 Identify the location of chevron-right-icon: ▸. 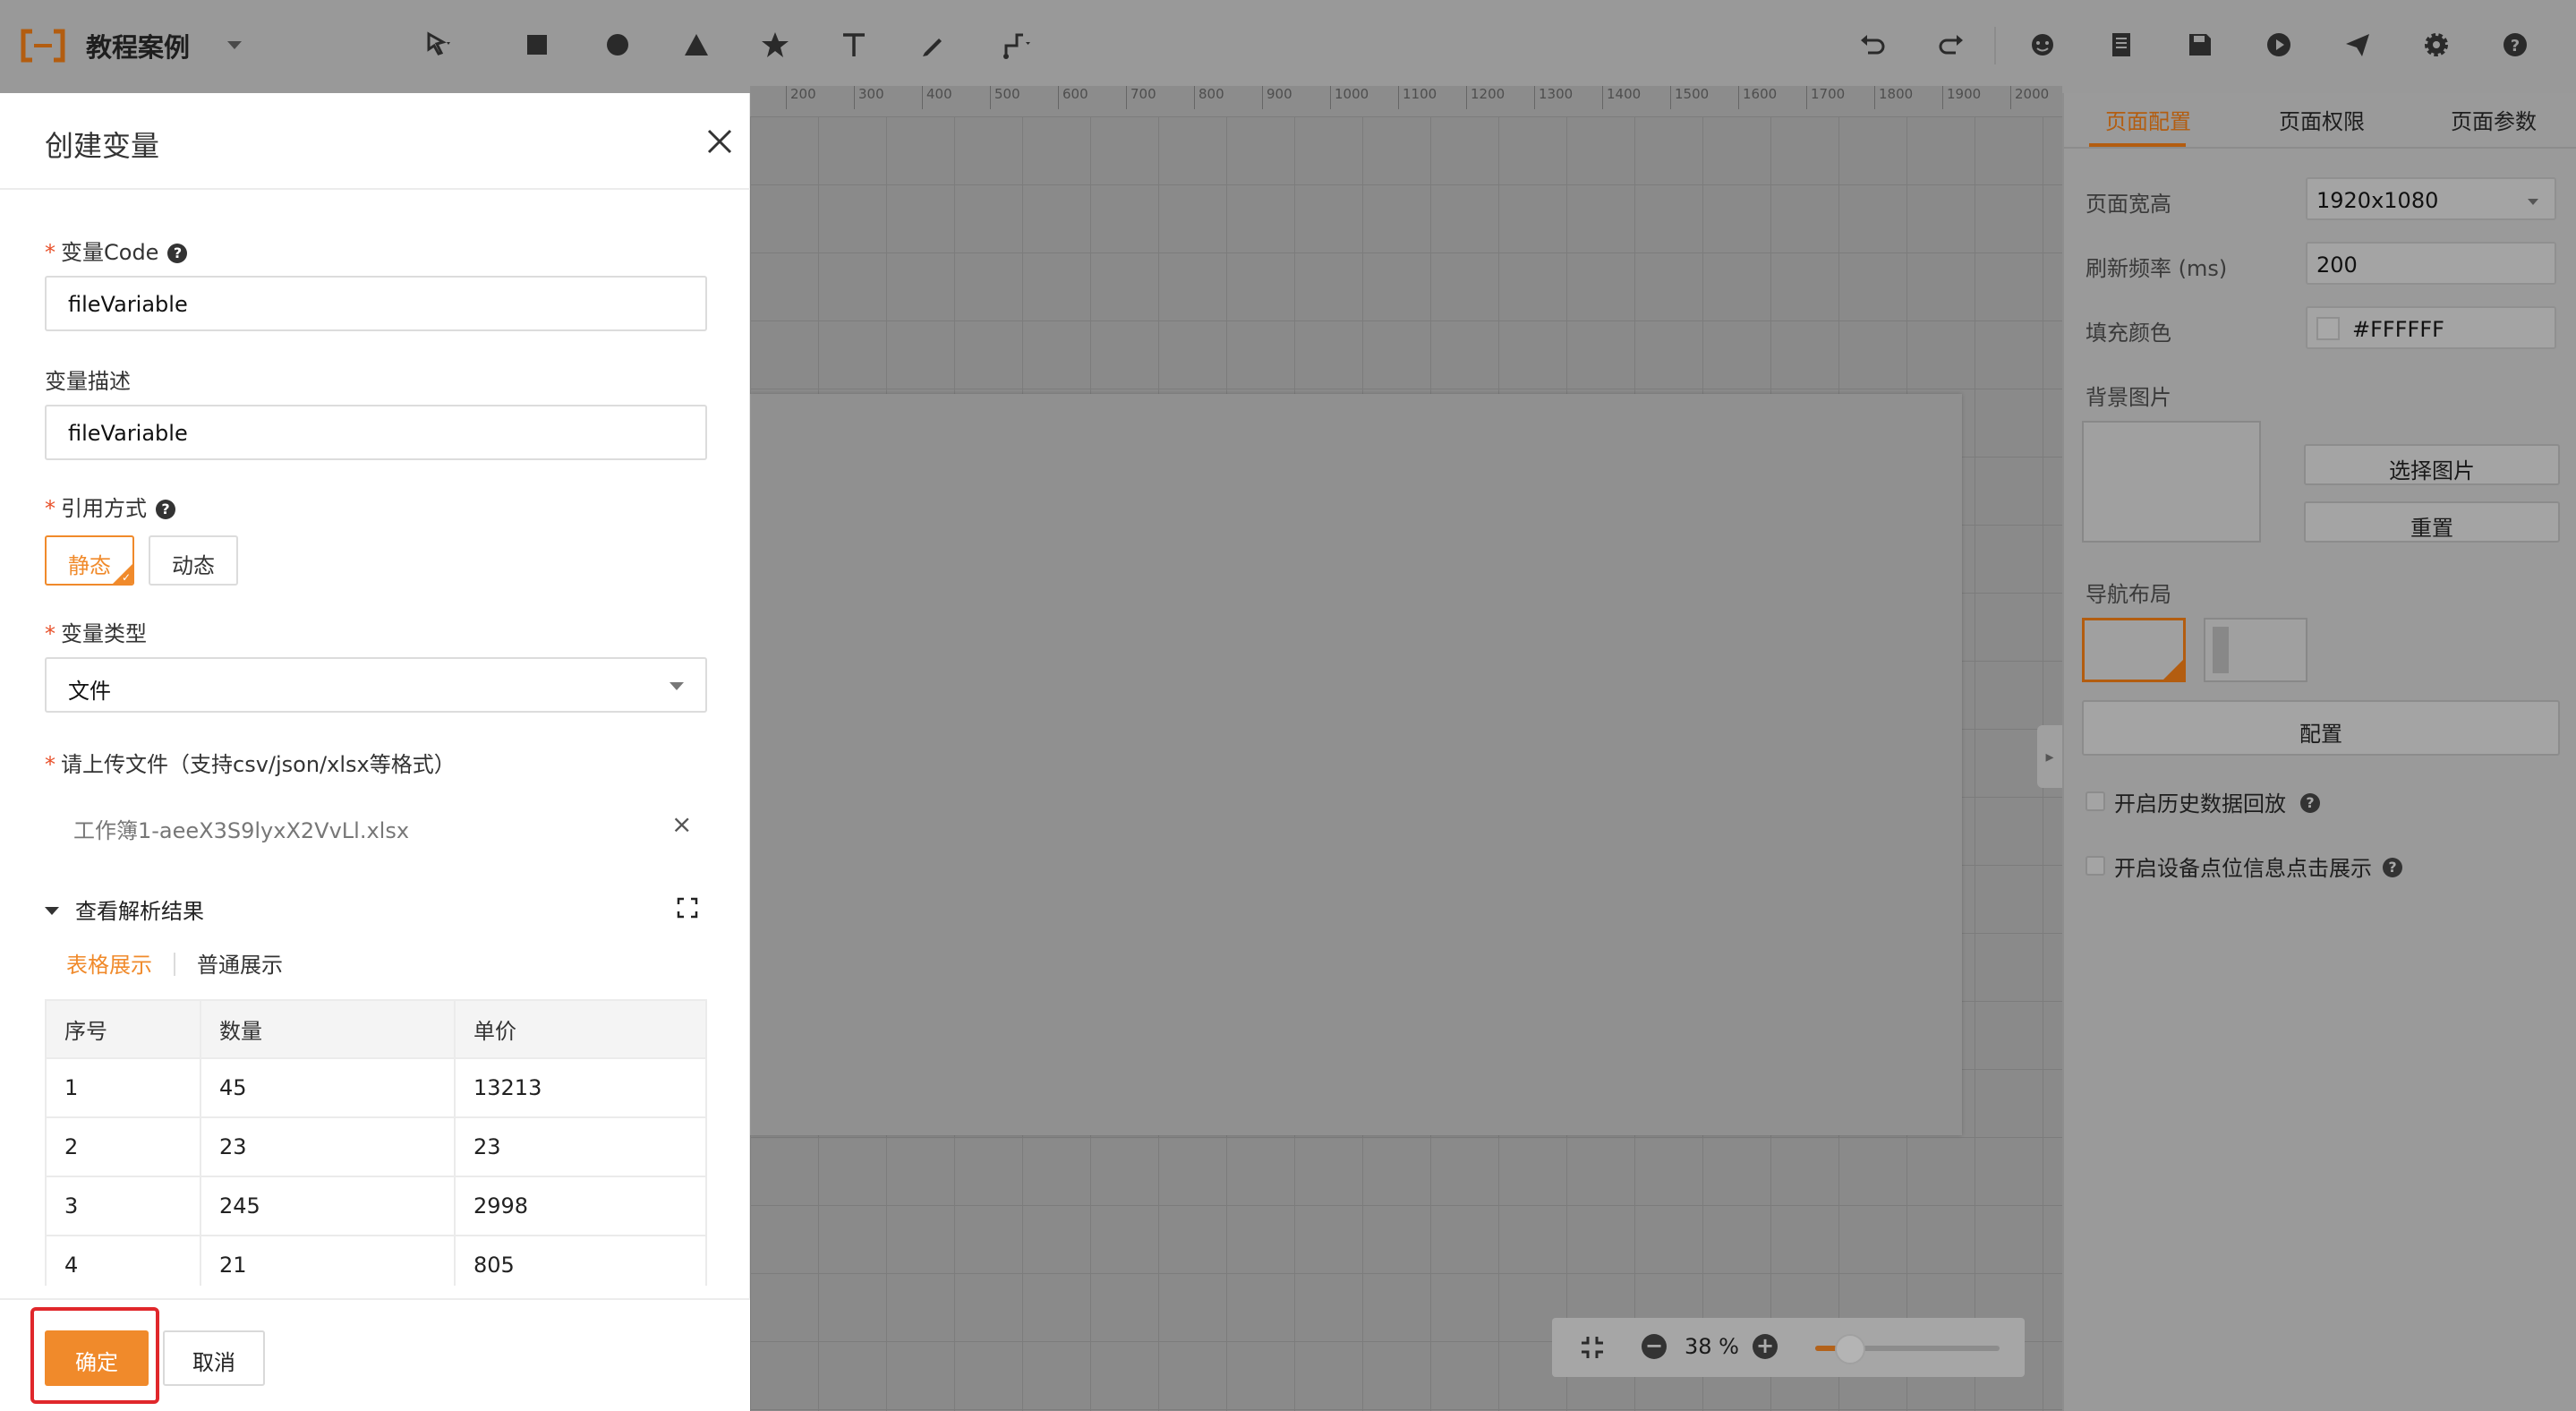
(2049, 756).